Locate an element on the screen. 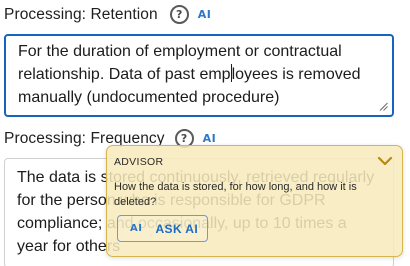 The width and height of the screenshot is (410, 266). ask-ai-label: ASK AI is located at coordinates (177, 228).